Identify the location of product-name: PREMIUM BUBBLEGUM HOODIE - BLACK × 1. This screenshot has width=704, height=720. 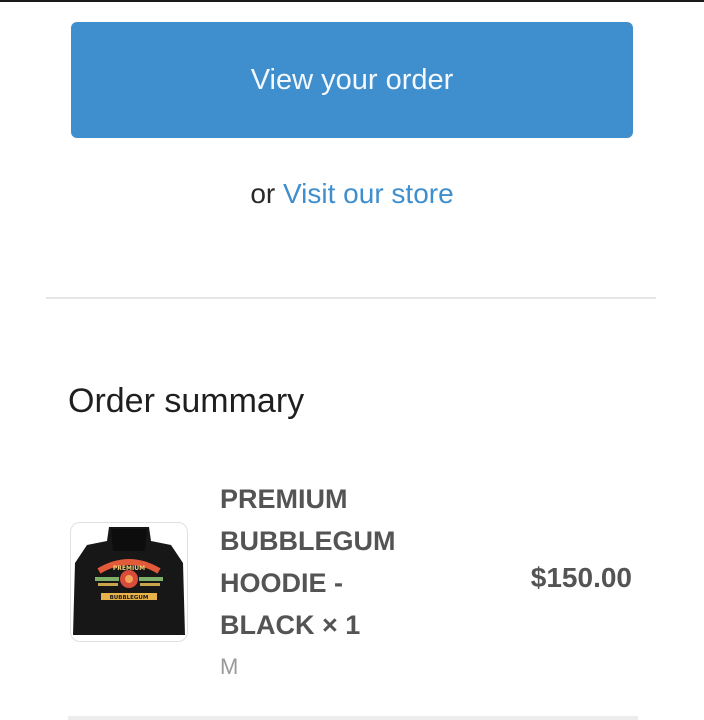
(335, 562).